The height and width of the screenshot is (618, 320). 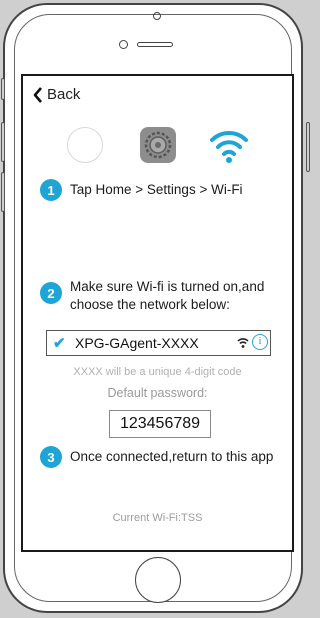 What do you see at coordinates (3, 89) in the screenshot?
I see `mute-switch` at bounding box center [3, 89].